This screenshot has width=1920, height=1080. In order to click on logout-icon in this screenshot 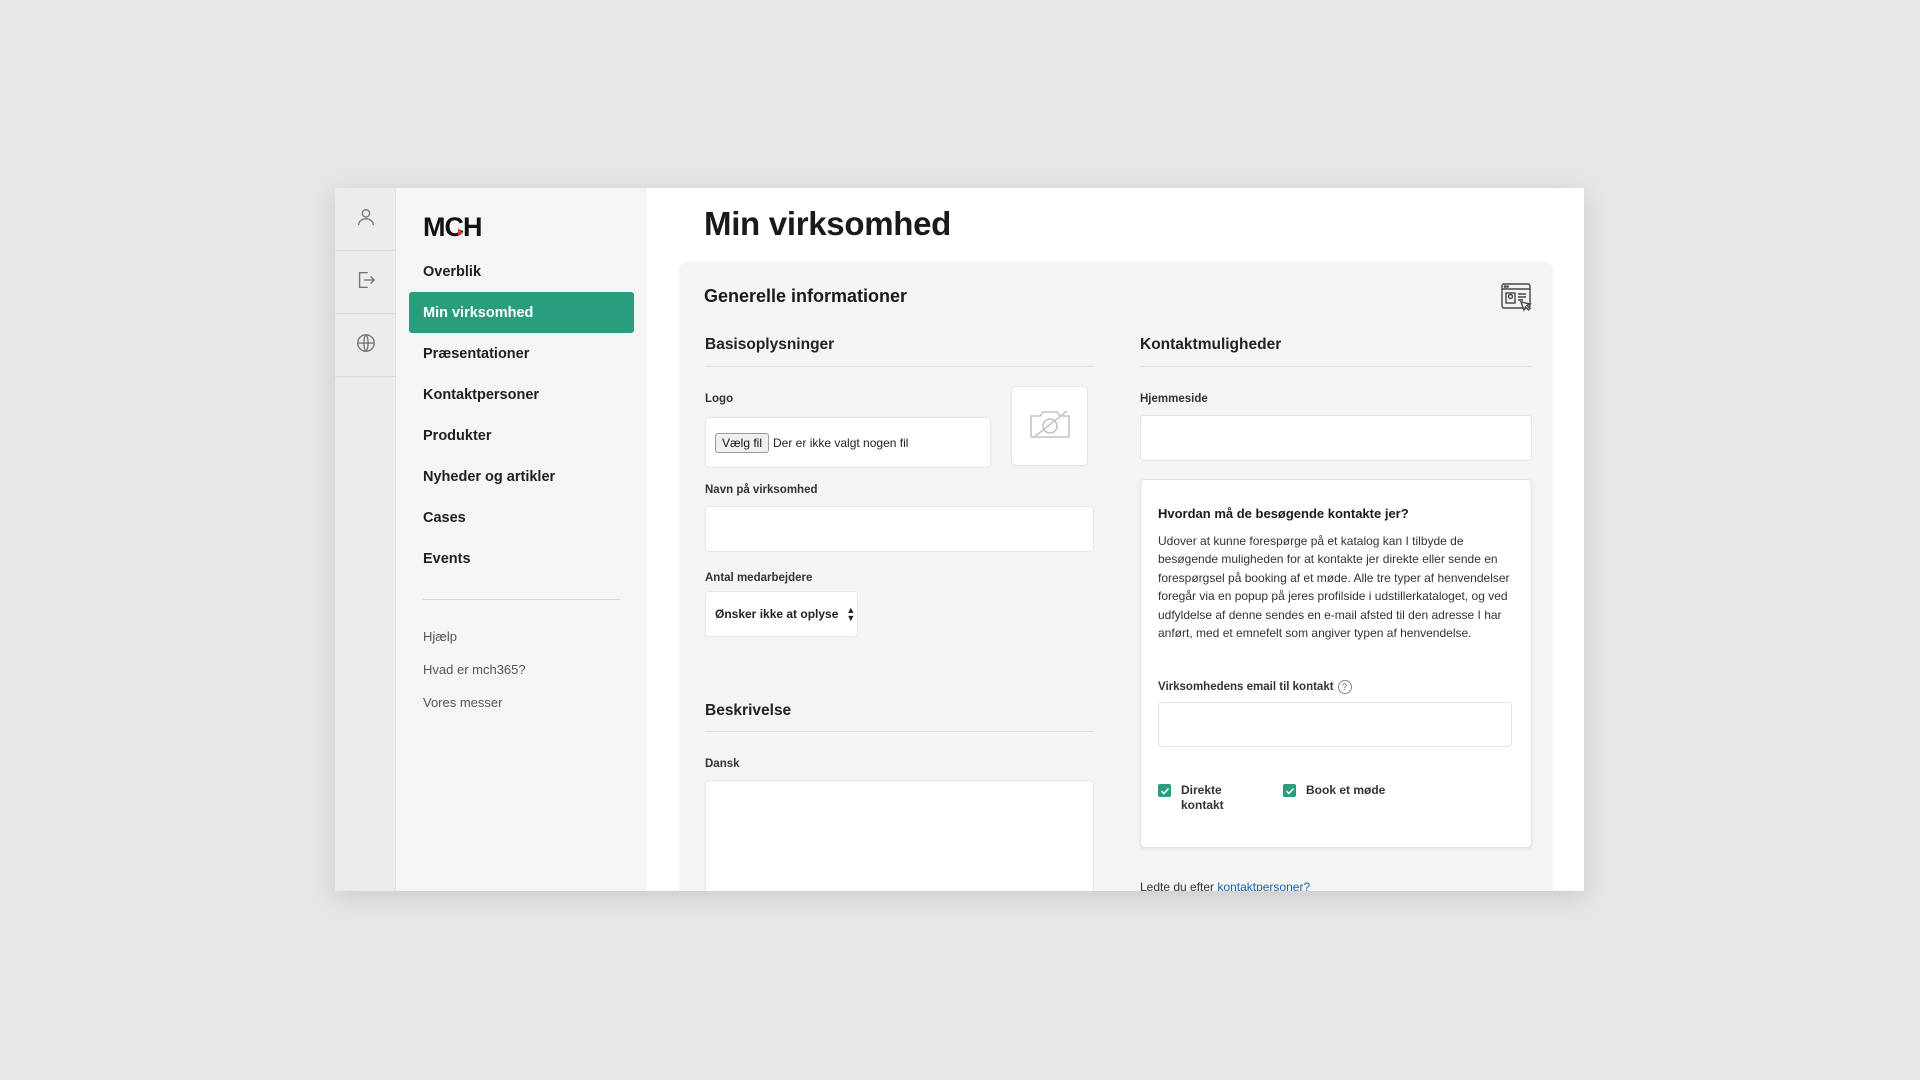, I will do `click(366, 282)`.